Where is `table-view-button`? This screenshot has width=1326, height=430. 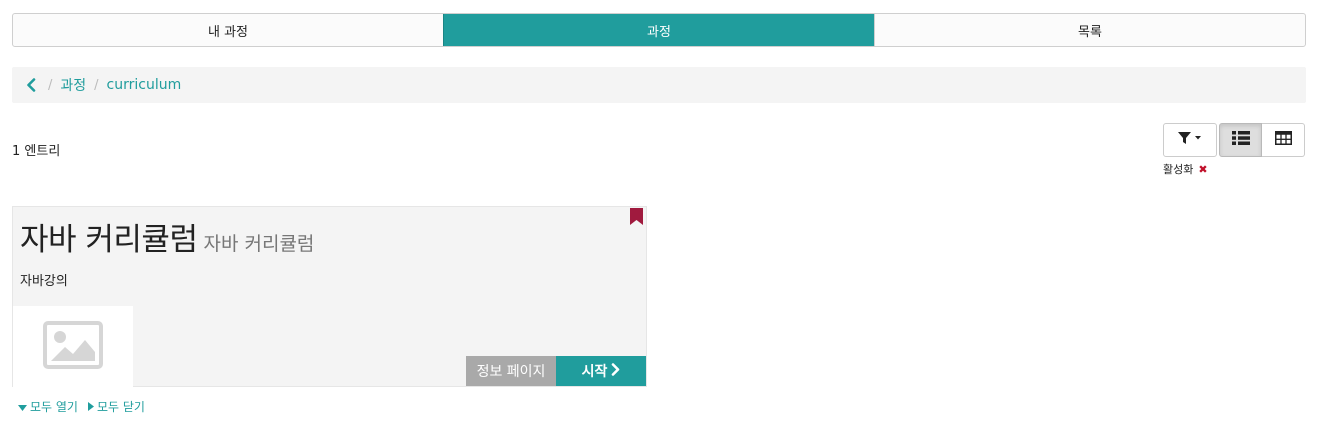 table-view-button is located at coordinates (1283, 140).